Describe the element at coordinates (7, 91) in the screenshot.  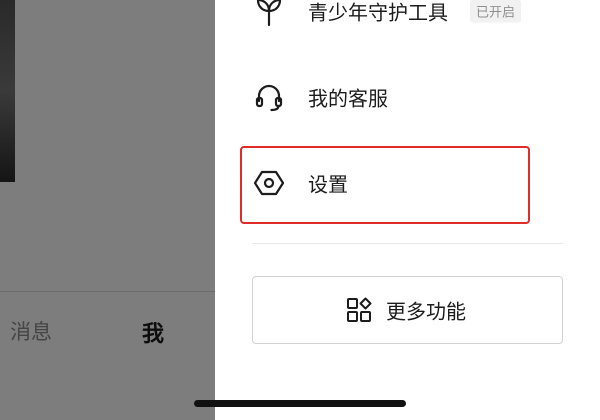
I see `profile-photo-edge` at that location.